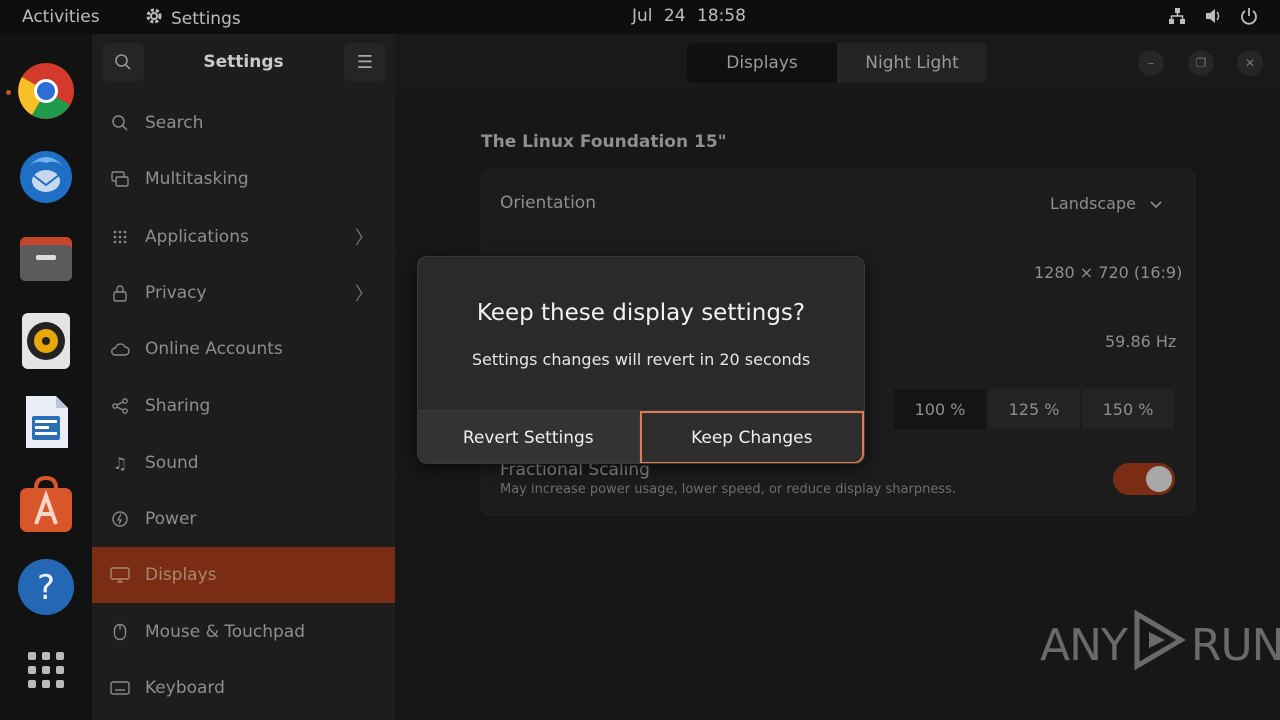 This screenshot has height=720, width=1280. Describe the element at coordinates (120, 349) in the screenshot. I see `cloud-icon` at that location.